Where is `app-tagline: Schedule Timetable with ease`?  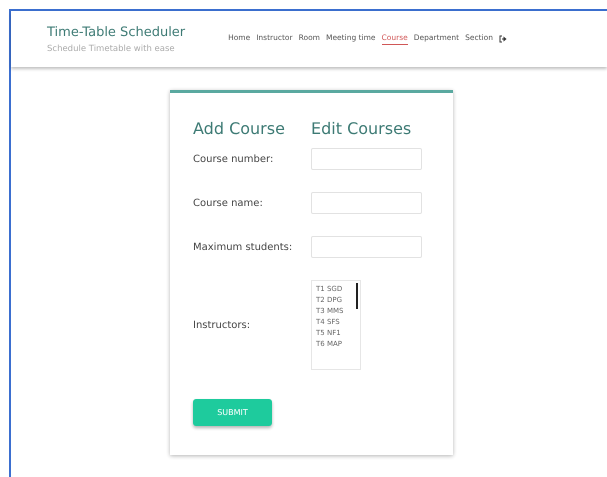
app-tagline: Schedule Timetable with ease is located at coordinates (111, 49).